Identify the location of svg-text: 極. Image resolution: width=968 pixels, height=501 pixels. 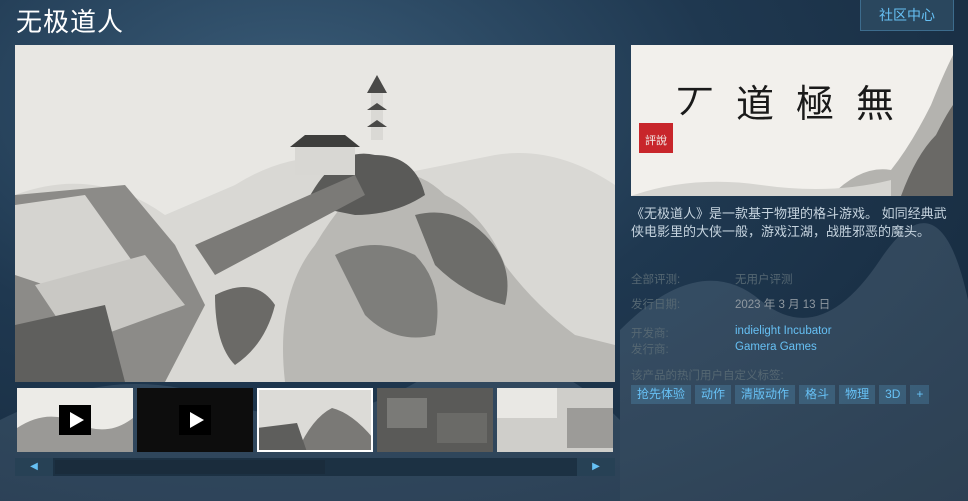
(815, 104).